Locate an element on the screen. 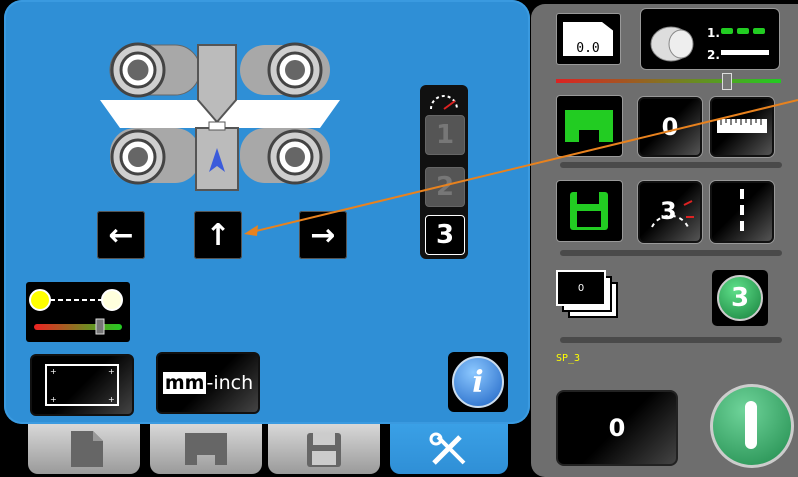 This screenshot has height=477, width=798. tools-icon is located at coordinates (447, 448).